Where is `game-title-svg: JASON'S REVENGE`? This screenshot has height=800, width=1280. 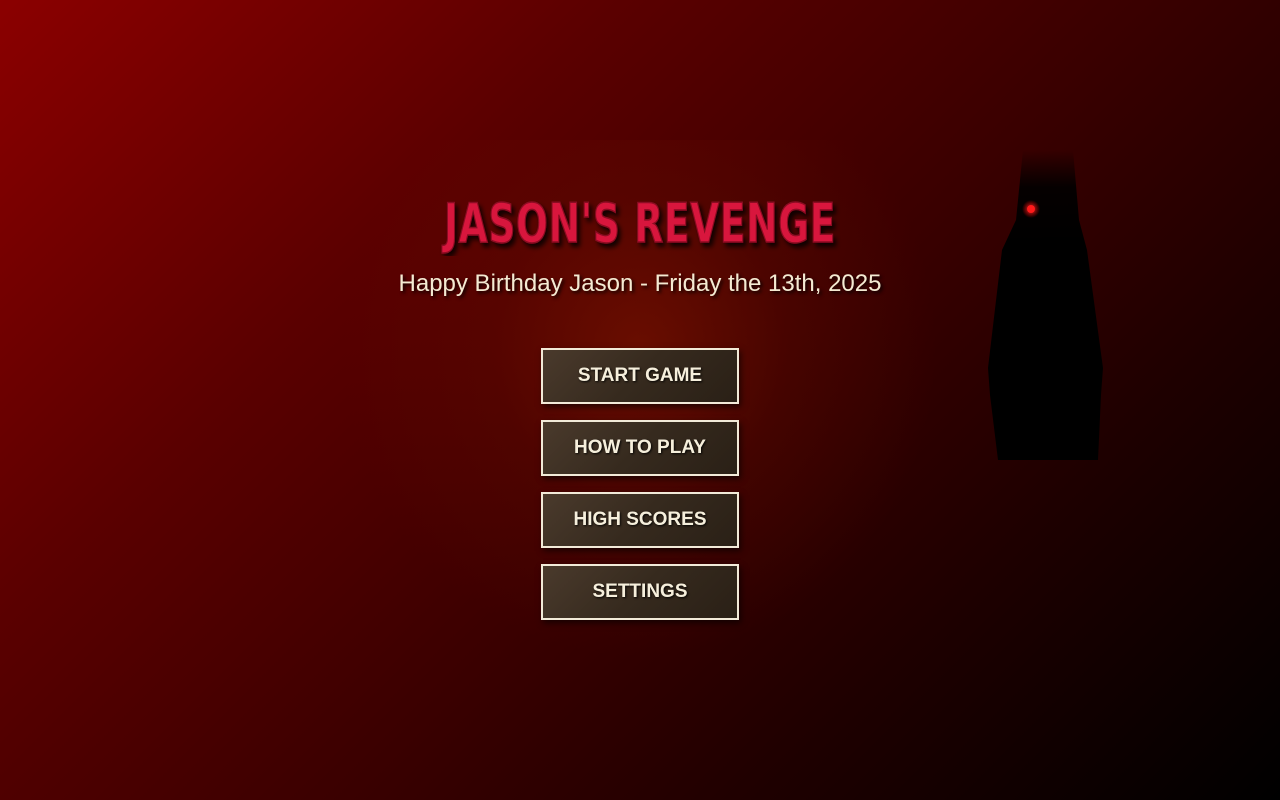
game-title-svg: JASON'S REVENGE is located at coordinates (638, 223).